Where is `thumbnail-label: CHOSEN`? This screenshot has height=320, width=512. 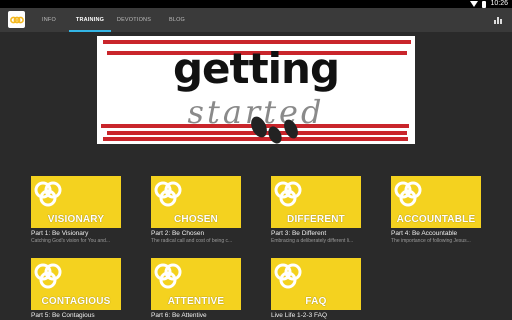
thumbnail-label: CHOSEN is located at coordinates (196, 219).